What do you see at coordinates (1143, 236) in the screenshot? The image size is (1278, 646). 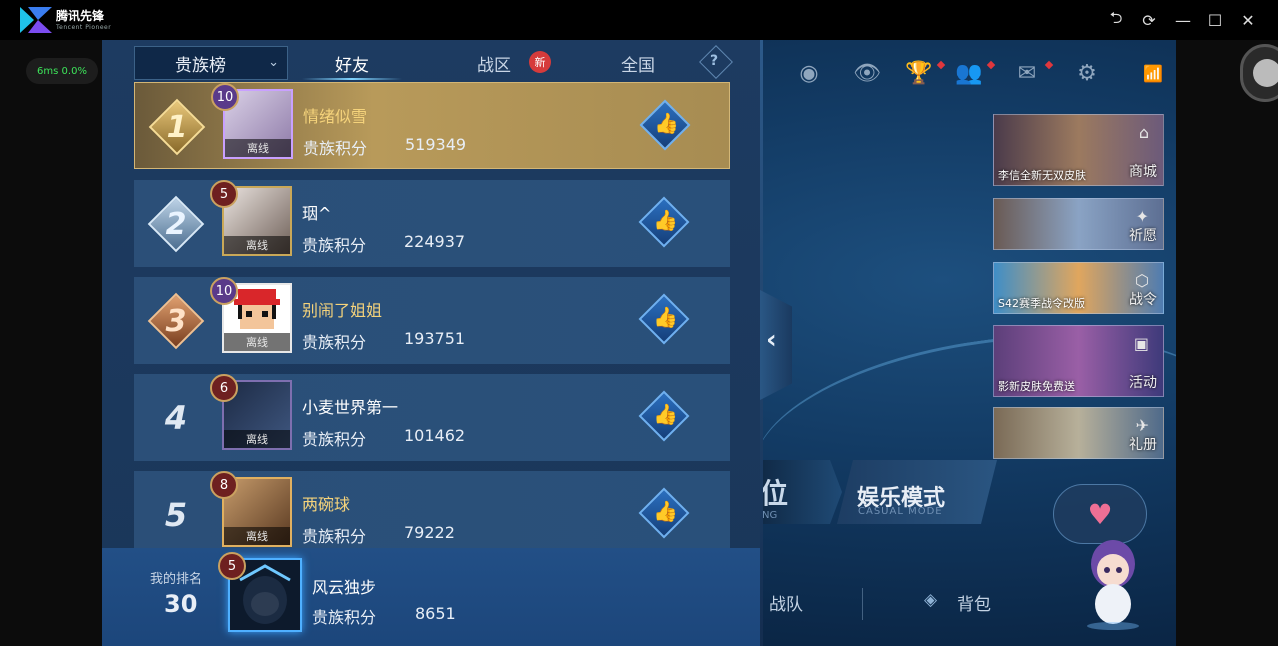 I see `promo-label: 祈愿` at bounding box center [1143, 236].